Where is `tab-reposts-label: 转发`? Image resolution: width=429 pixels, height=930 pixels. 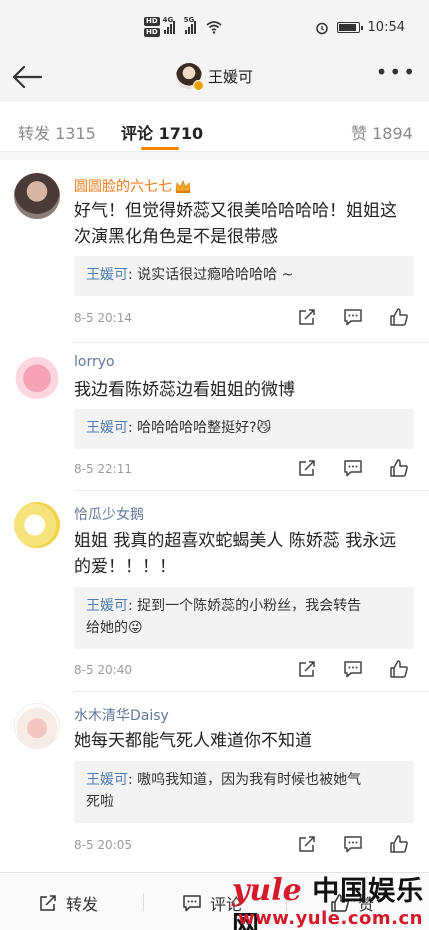 tab-reposts-label: 转发 is located at coordinates (34, 133).